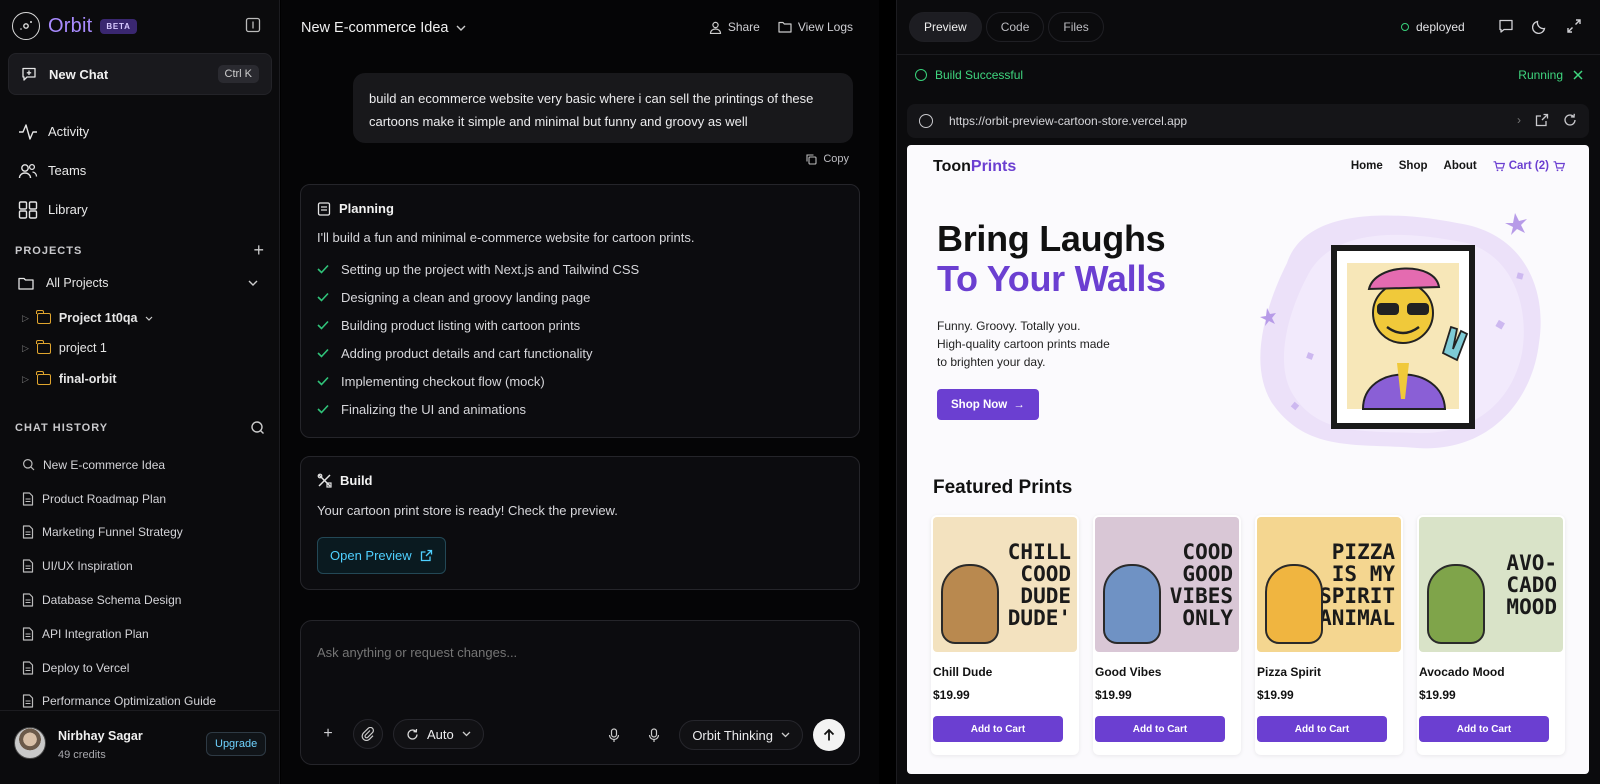 This screenshot has width=1600, height=784. Describe the element at coordinates (1400, 331) in the screenshot. I see `hero-framed-print-illustration` at that location.